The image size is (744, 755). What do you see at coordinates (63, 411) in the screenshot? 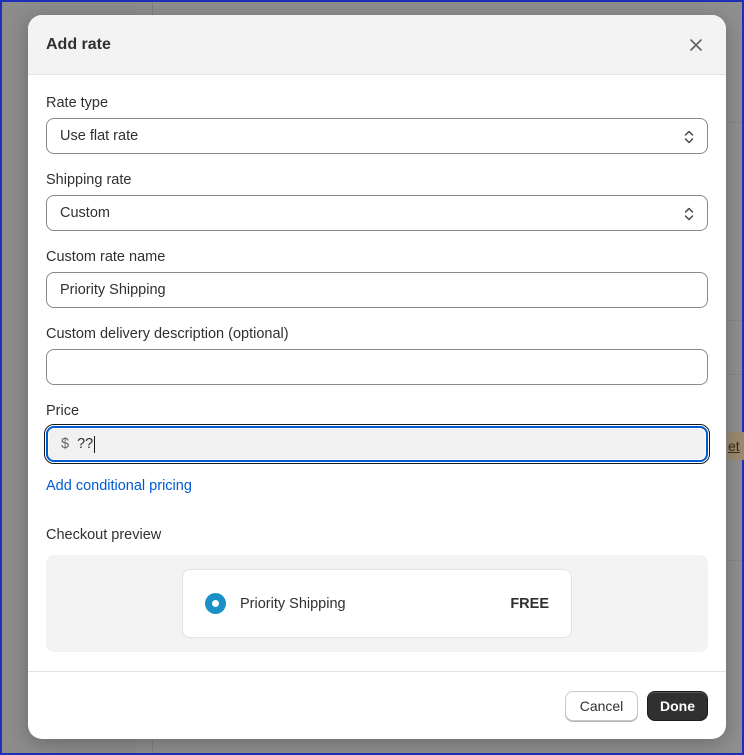
I see `price-label: Price` at bounding box center [63, 411].